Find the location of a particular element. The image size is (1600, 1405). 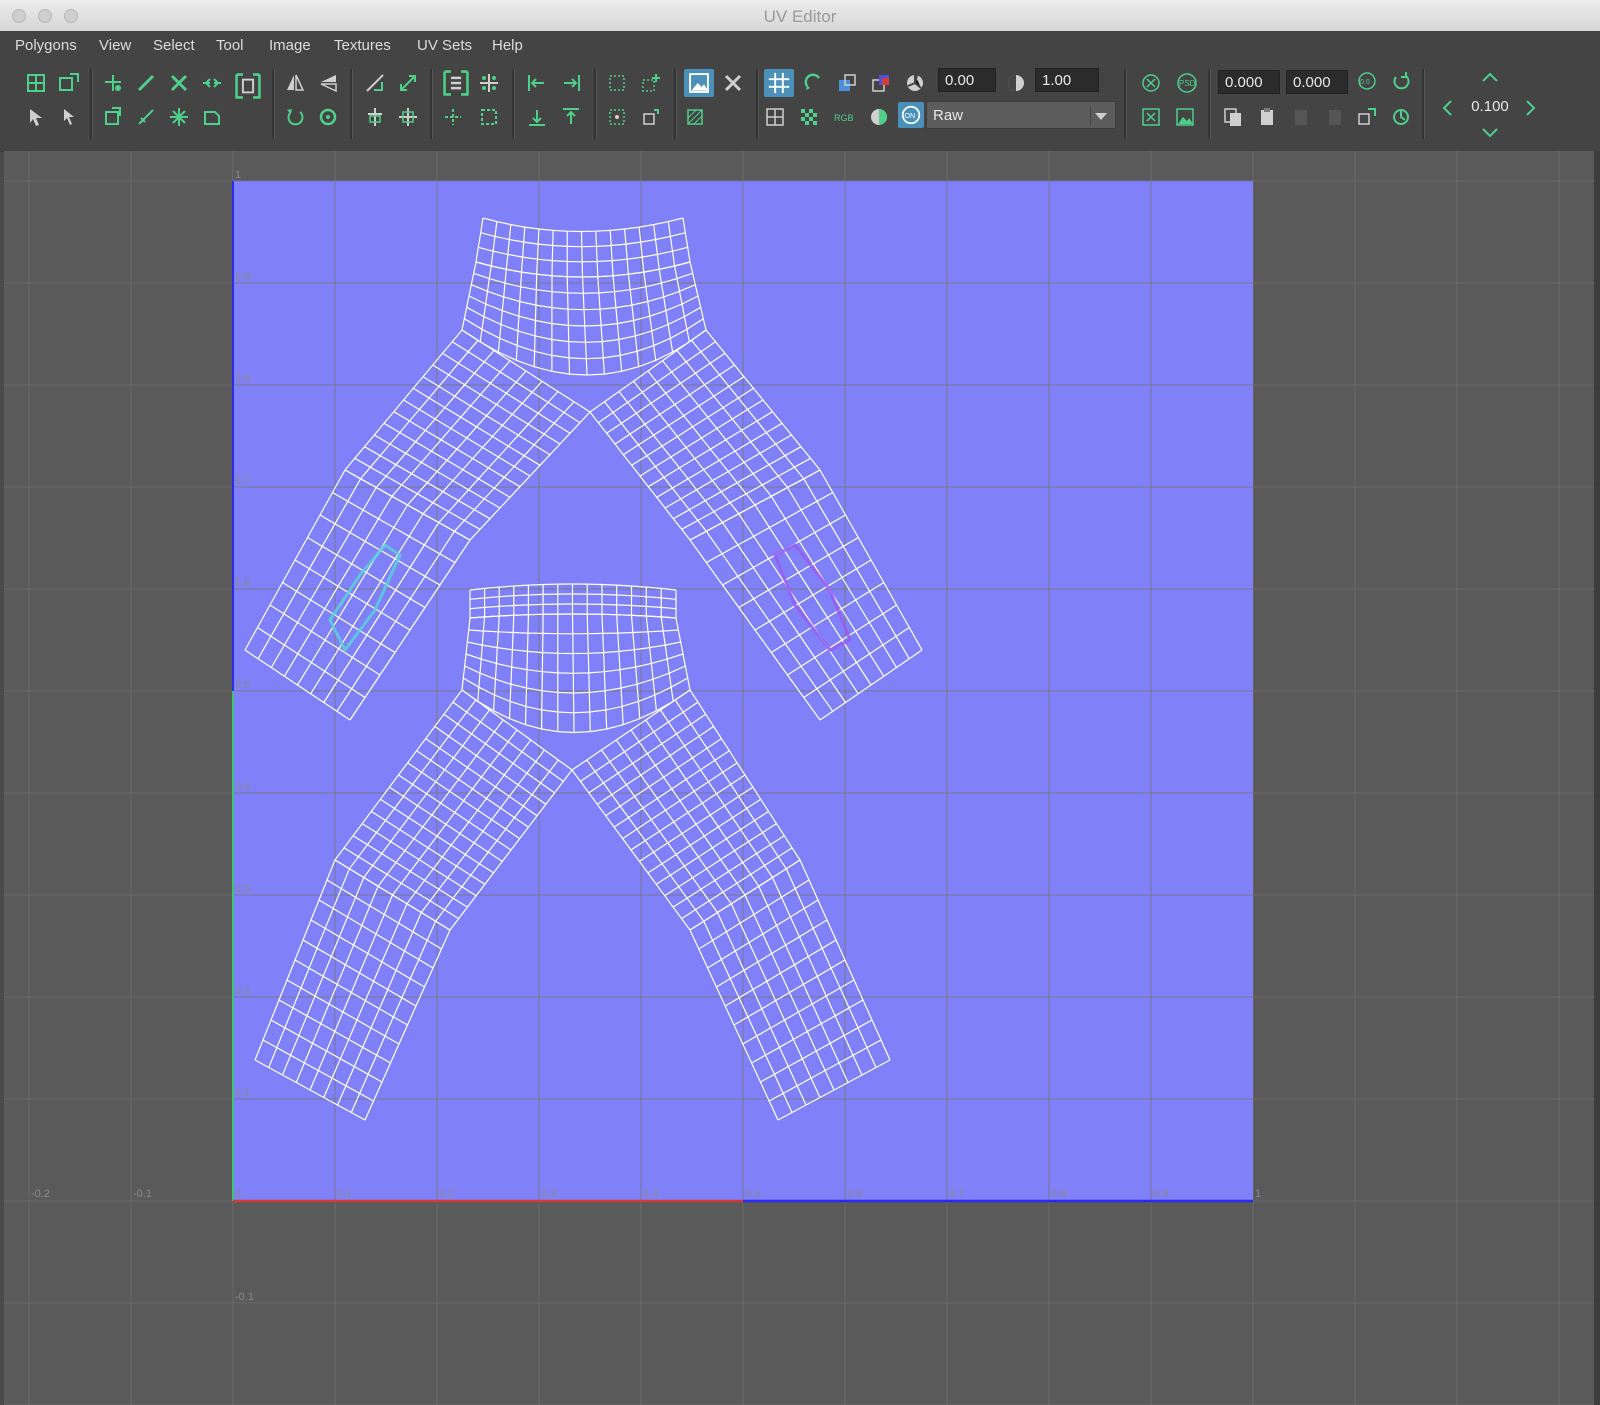

select-tool-icon is located at coordinates (36, 117).